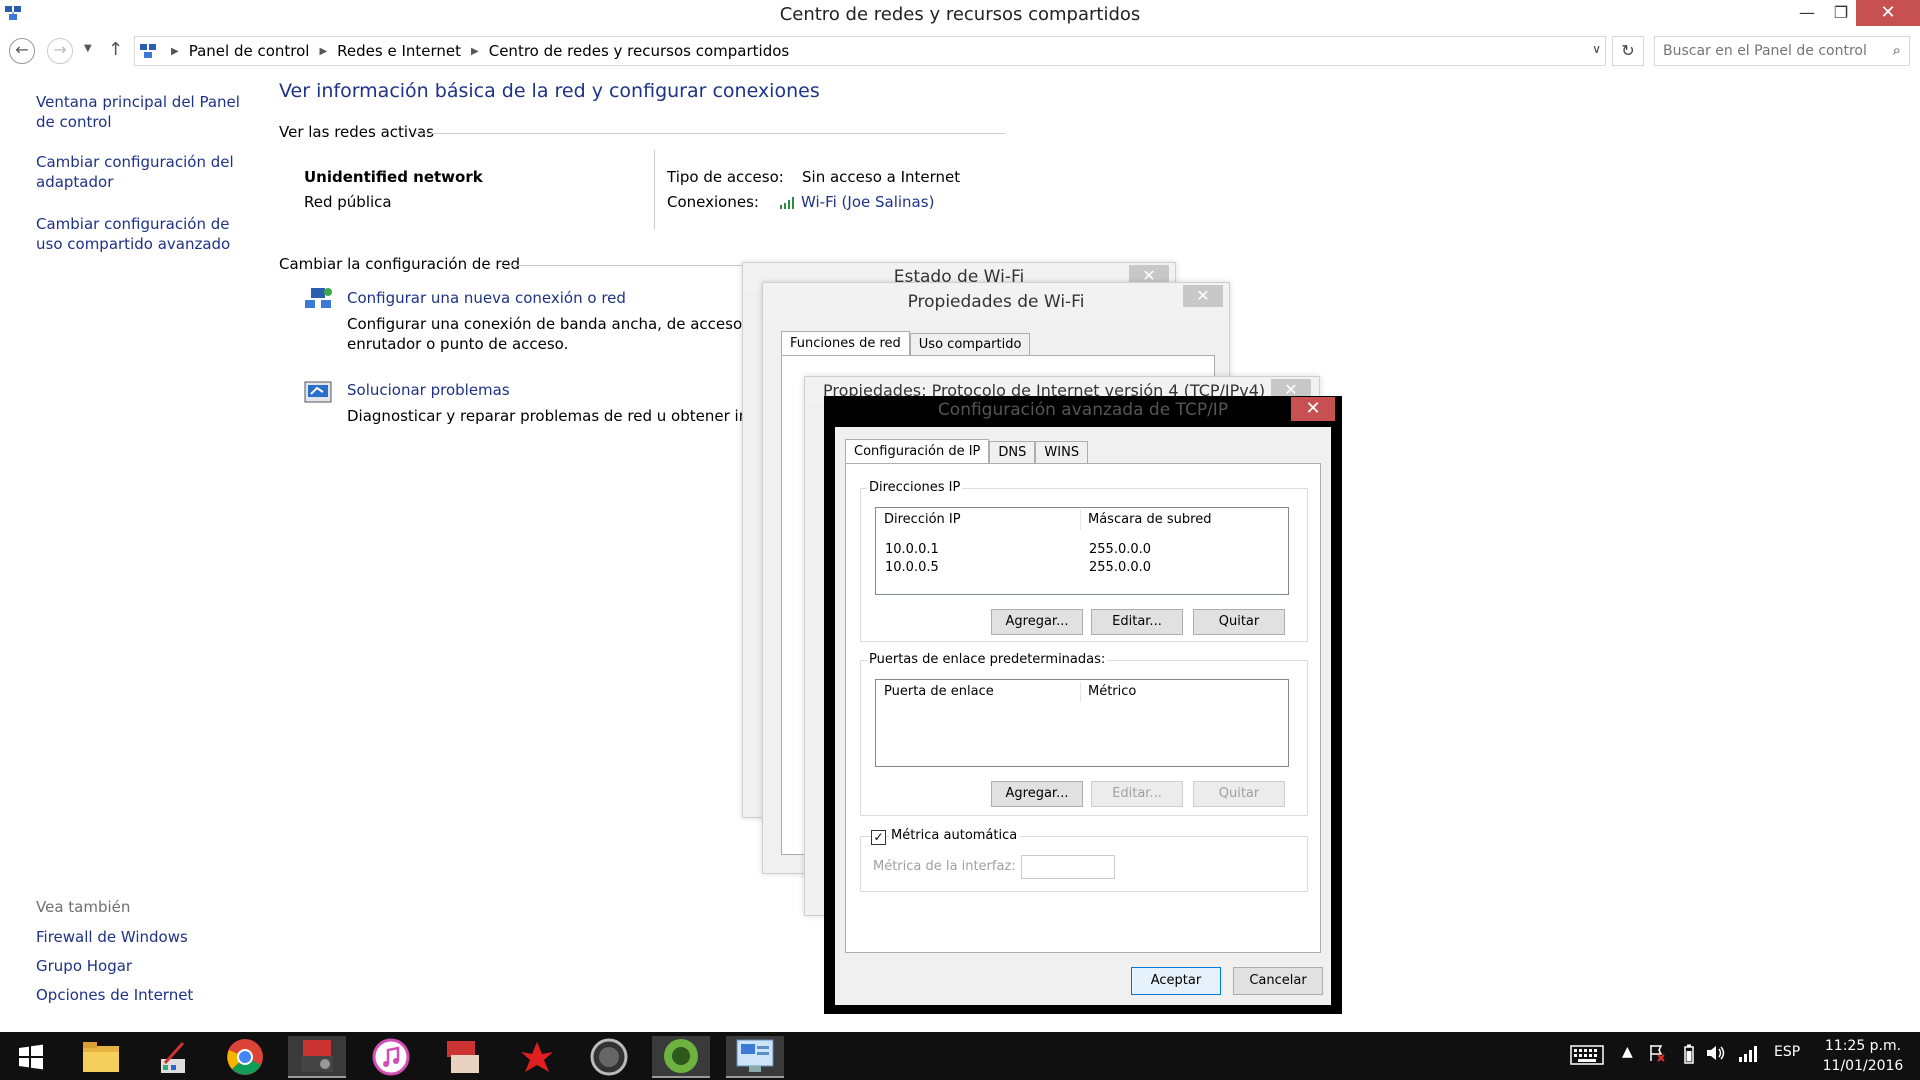 Image resolution: width=1920 pixels, height=1080 pixels. Describe the element at coordinates (1278, 981) in the screenshot. I see `cancel-button: Cancelar` at that location.